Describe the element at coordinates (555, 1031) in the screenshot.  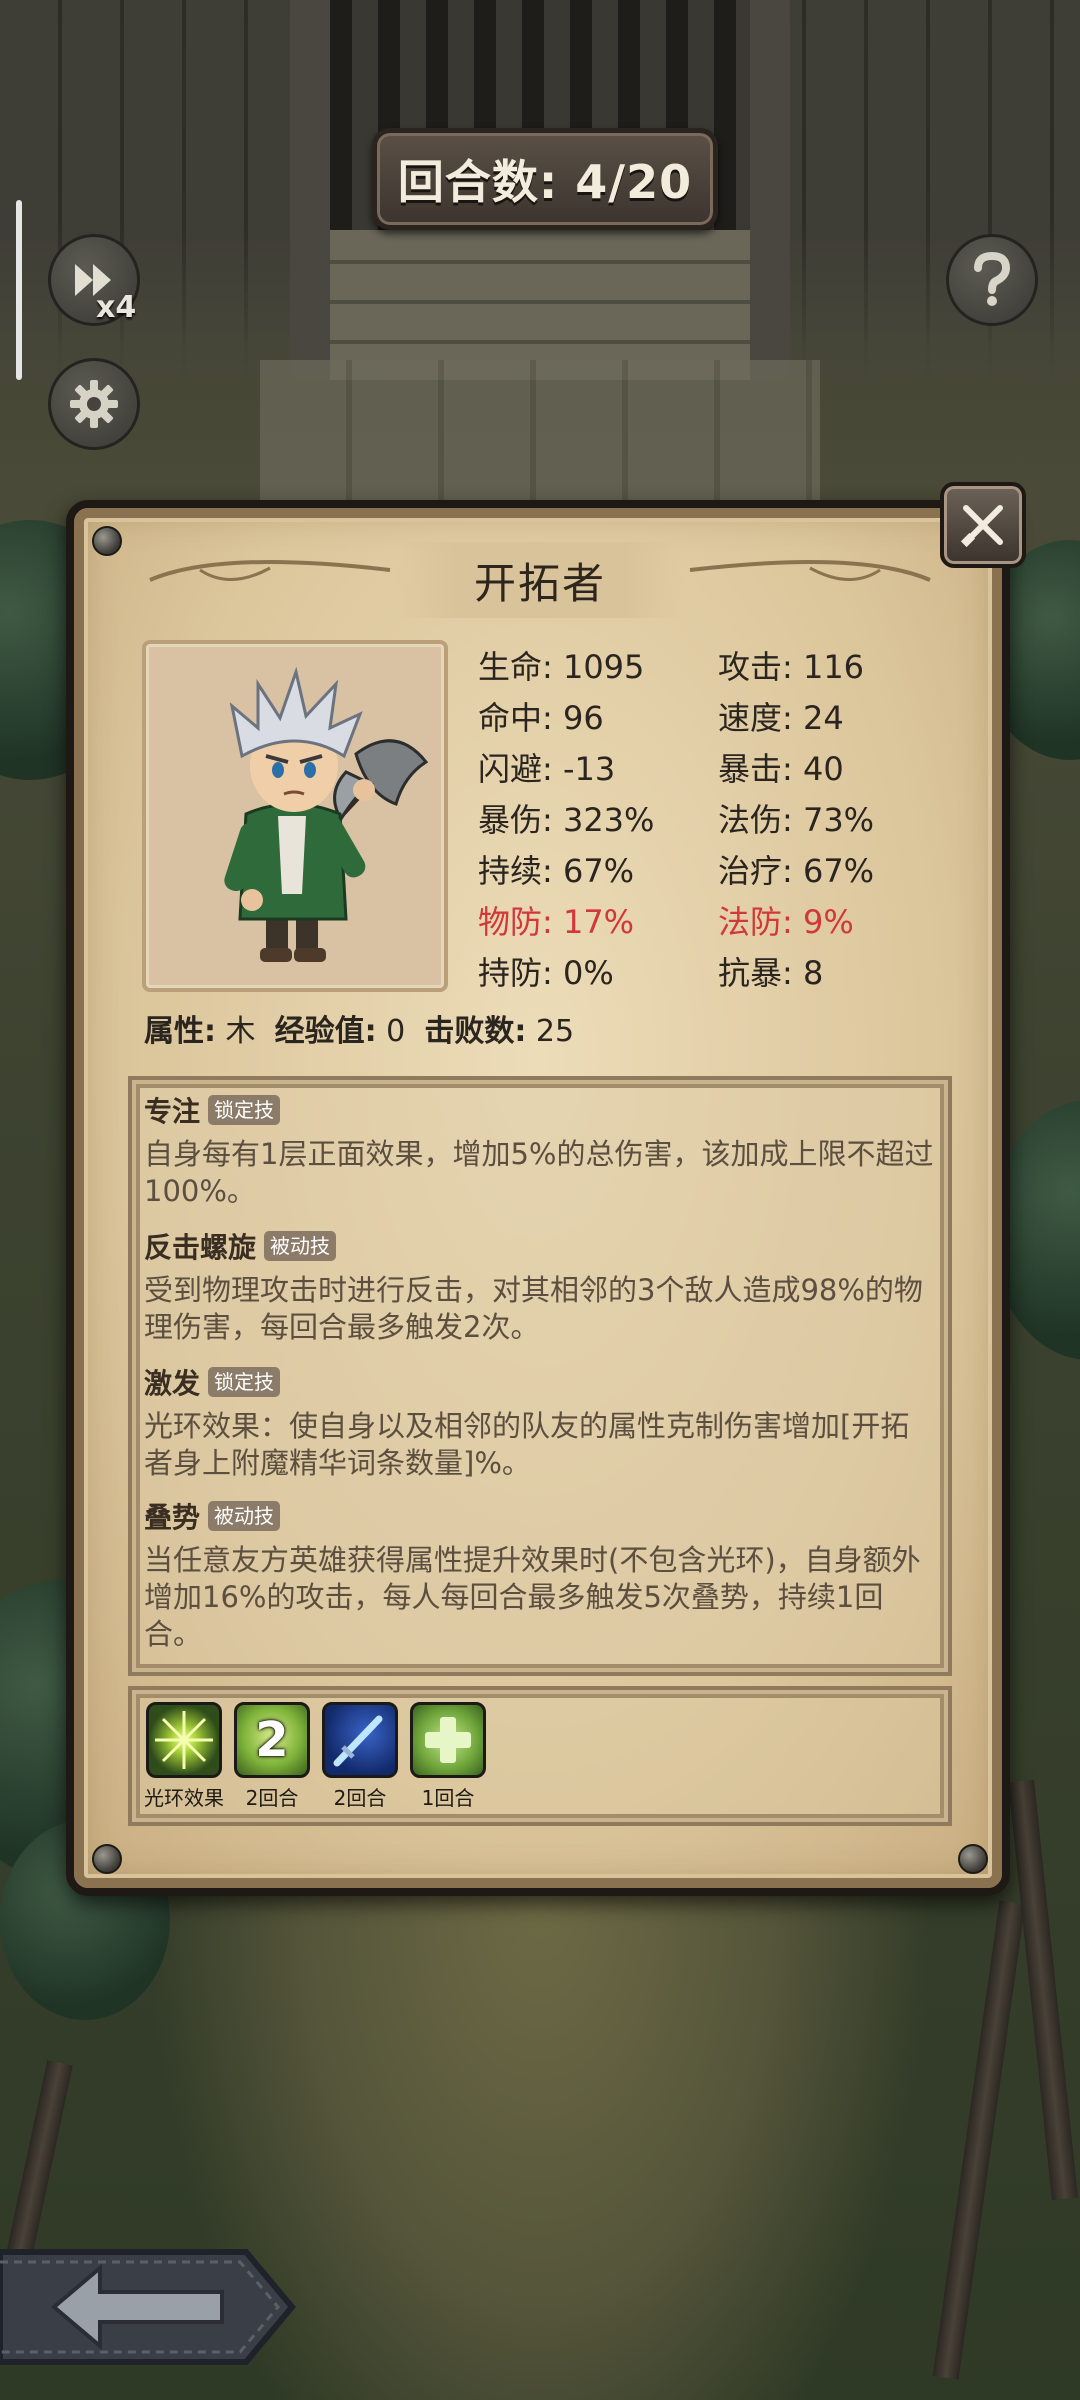
I see `kills-value: 25` at that location.